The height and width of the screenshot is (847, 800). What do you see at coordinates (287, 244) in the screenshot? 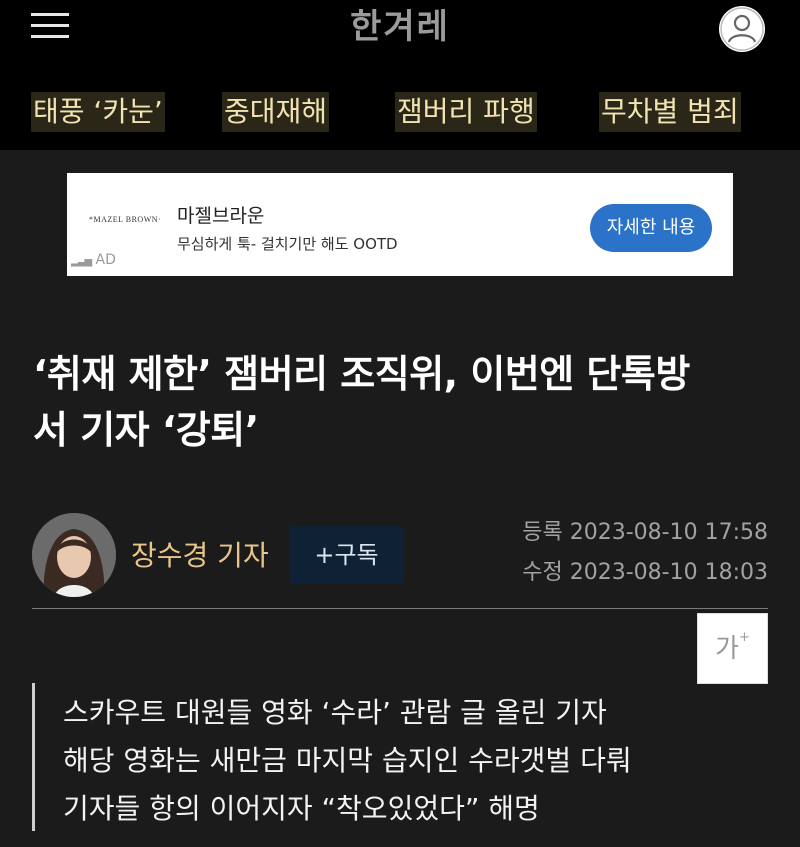
I see `ad-description: 무심하게 툭- 걸치기만 해도 OOTD` at bounding box center [287, 244].